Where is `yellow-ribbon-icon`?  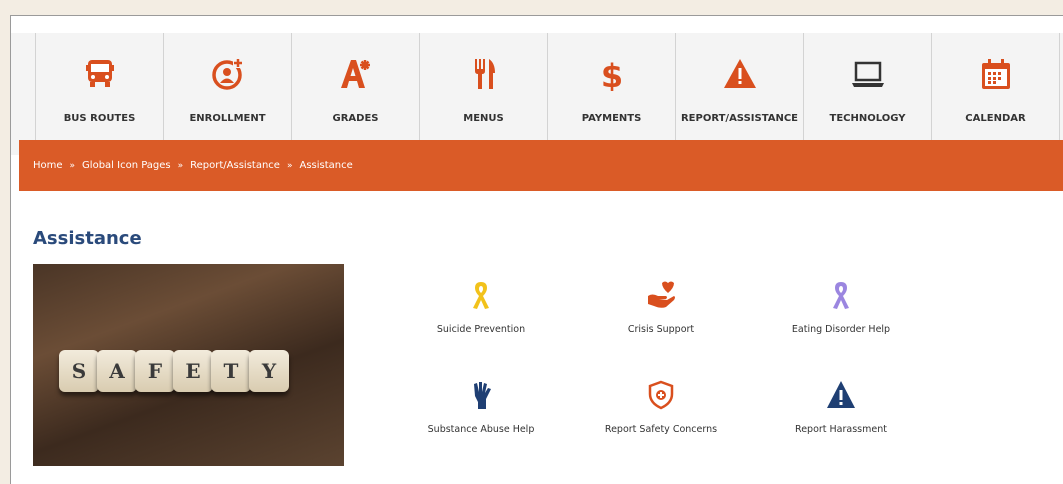 yellow-ribbon-icon is located at coordinates (481, 295).